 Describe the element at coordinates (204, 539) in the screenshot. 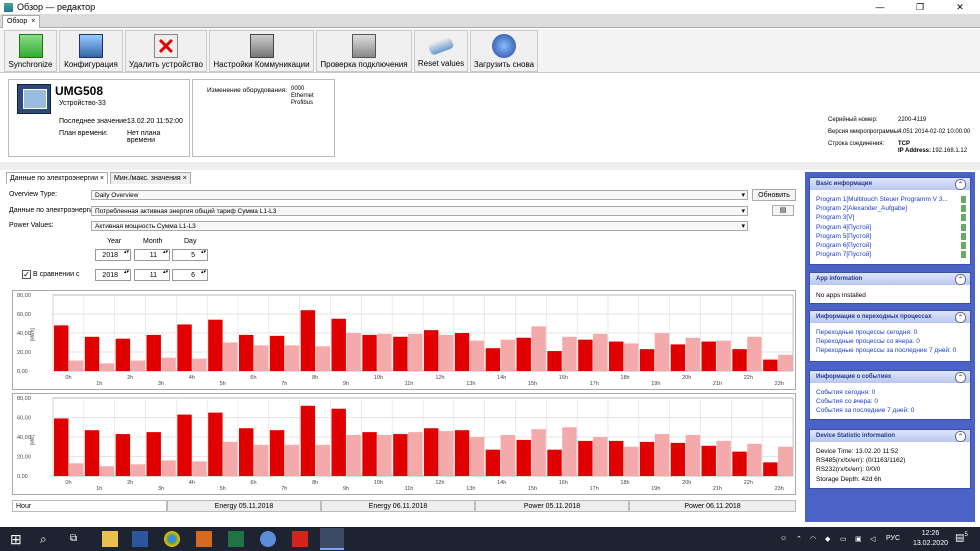

I see `outlook-icon` at that location.